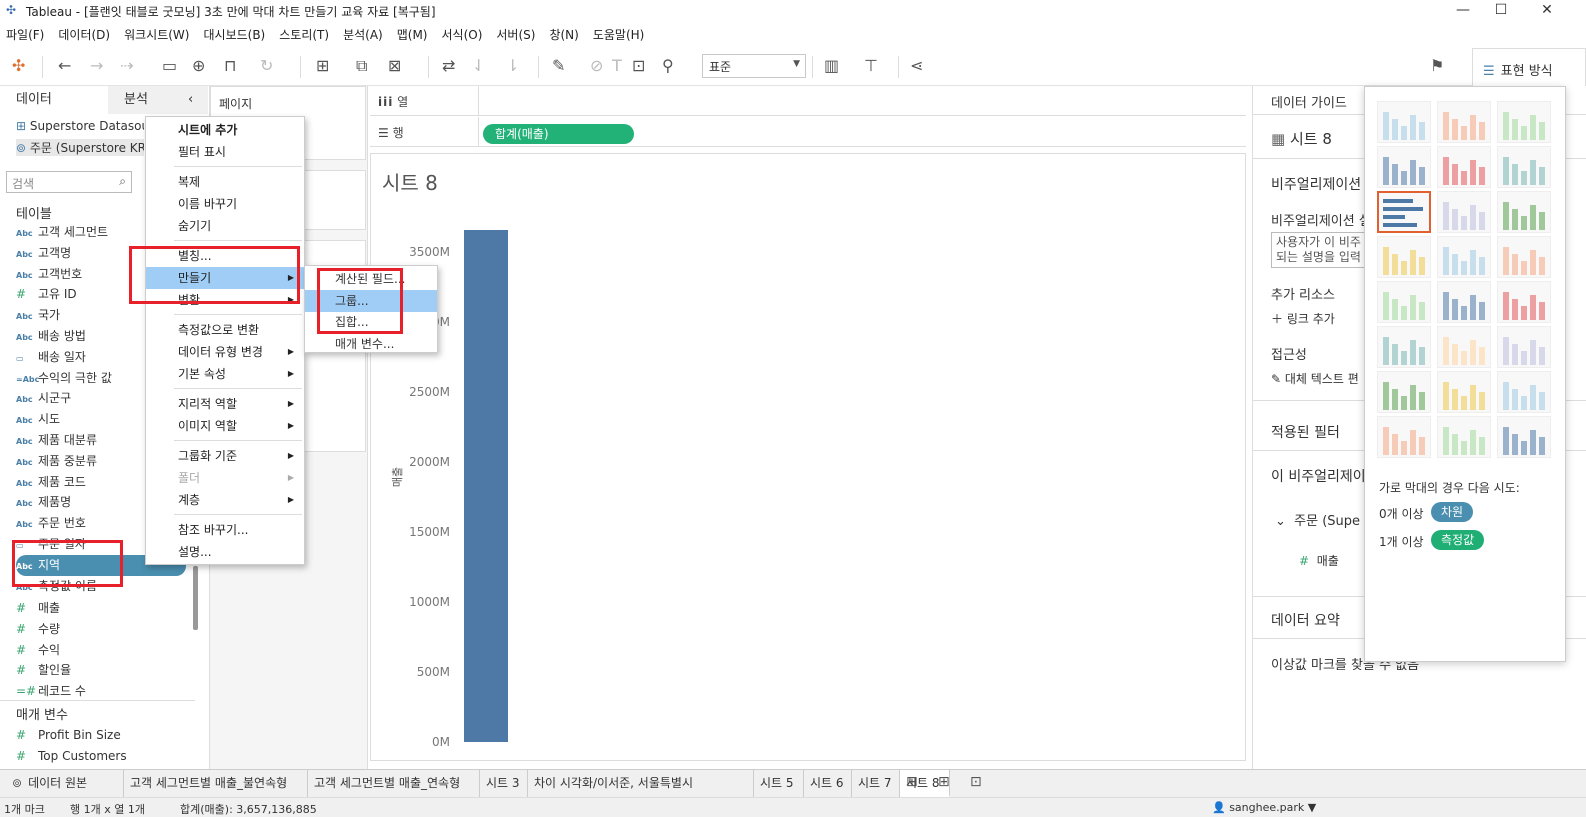 The height and width of the screenshot is (817, 1586). What do you see at coordinates (198, 65) in the screenshot?
I see `new-datasource-icon: ⊕` at bounding box center [198, 65].